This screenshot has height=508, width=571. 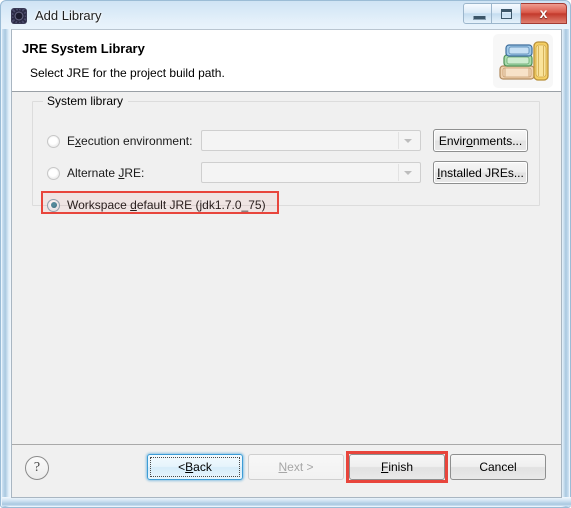 I want to click on title-bar: Add Library x, so click(x=286, y=15).